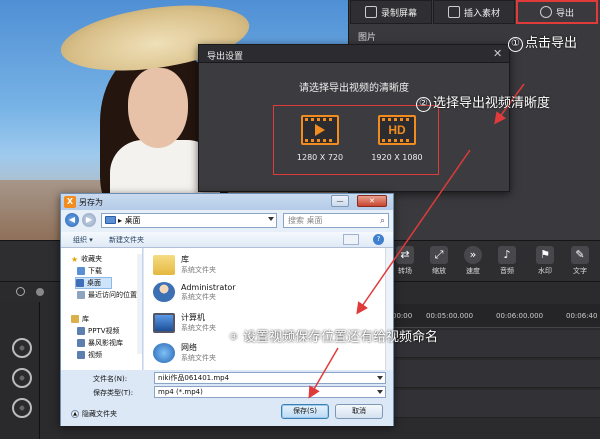 Image resolution: width=600 pixels, height=439 pixels. What do you see at coordinates (341, 337) in the screenshot?
I see `step-text: 设置视频保存位置还有给视频命名` at bounding box center [341, 337].